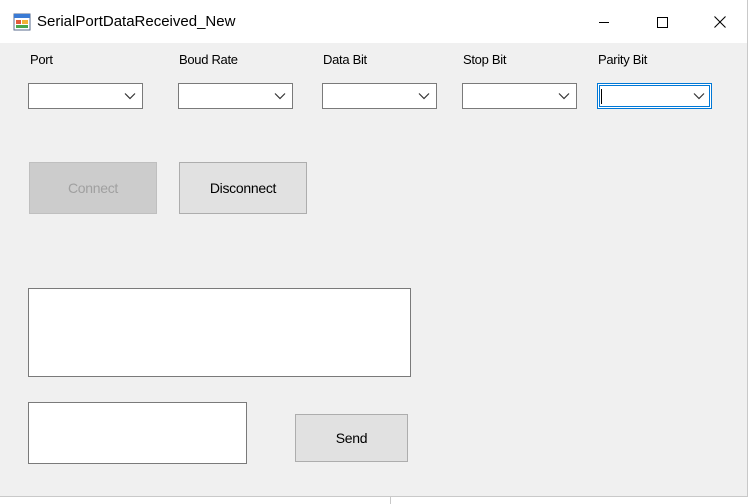 The width and height of the screenshot is (756, 504). I want to click on data-bit-label: Data Bit, so click(345, 59).